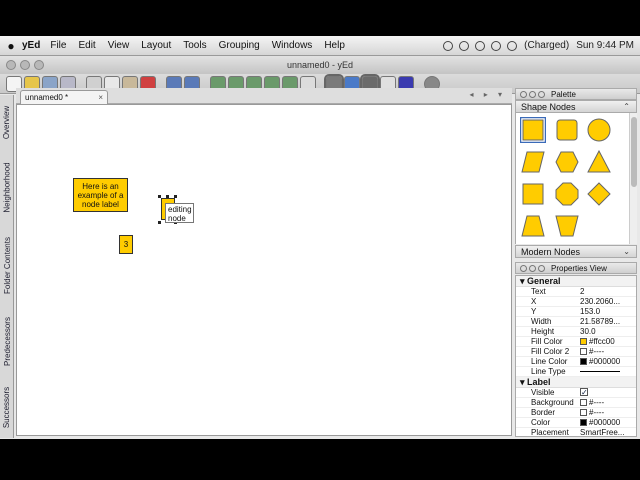 The width and height of the screenshot is (640, 480). Describe the element at coordinates (605, 45) in the screenshot. I see `menubar-clock: Sun 9:44 PM` at that location.